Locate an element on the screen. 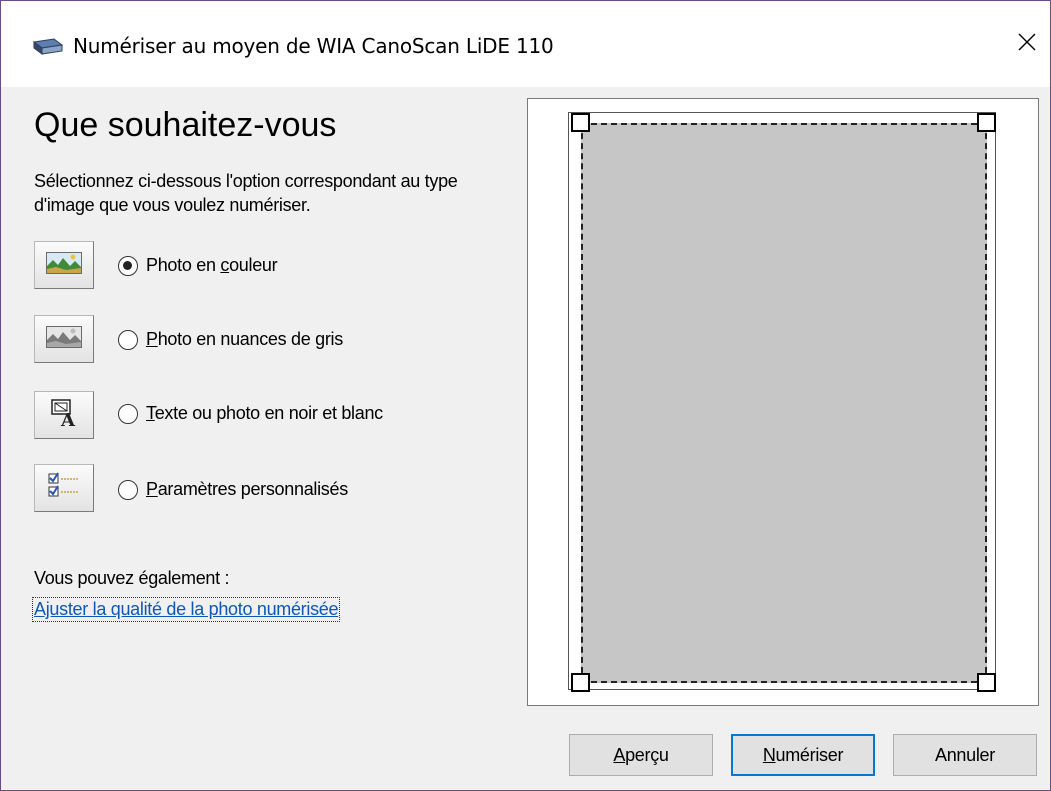 Image resolution: width=1051 pixels, height=791 pixels. close-button is located at coordinates (1027, 44).